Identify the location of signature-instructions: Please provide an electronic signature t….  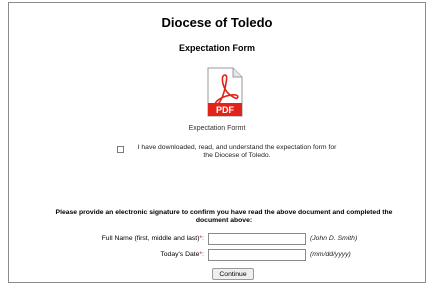
(224, 216).